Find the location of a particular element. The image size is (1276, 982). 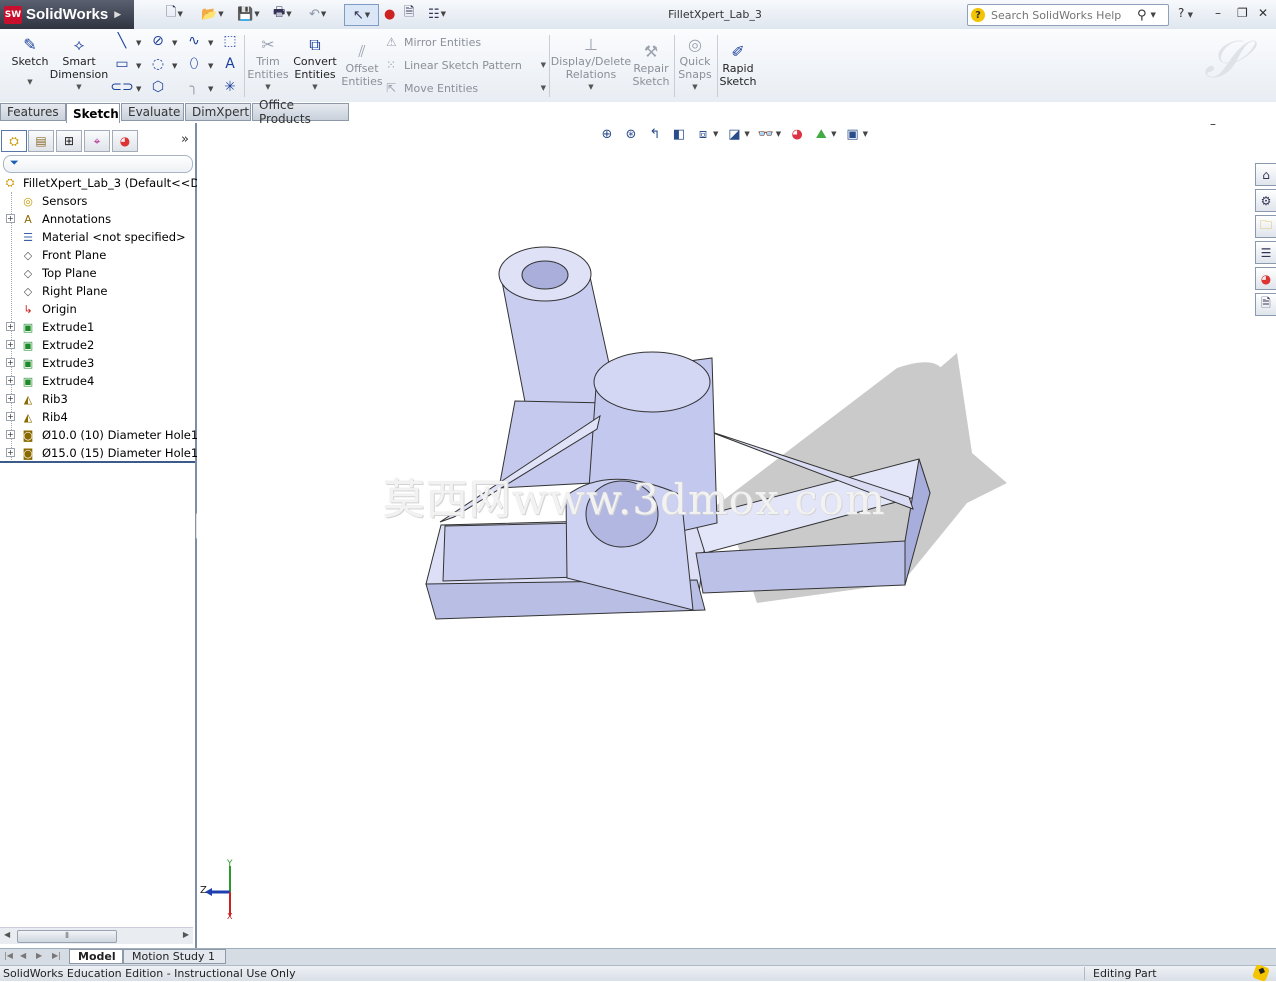

rectangle-tool: ▭ is located at coordinates (122, 64).